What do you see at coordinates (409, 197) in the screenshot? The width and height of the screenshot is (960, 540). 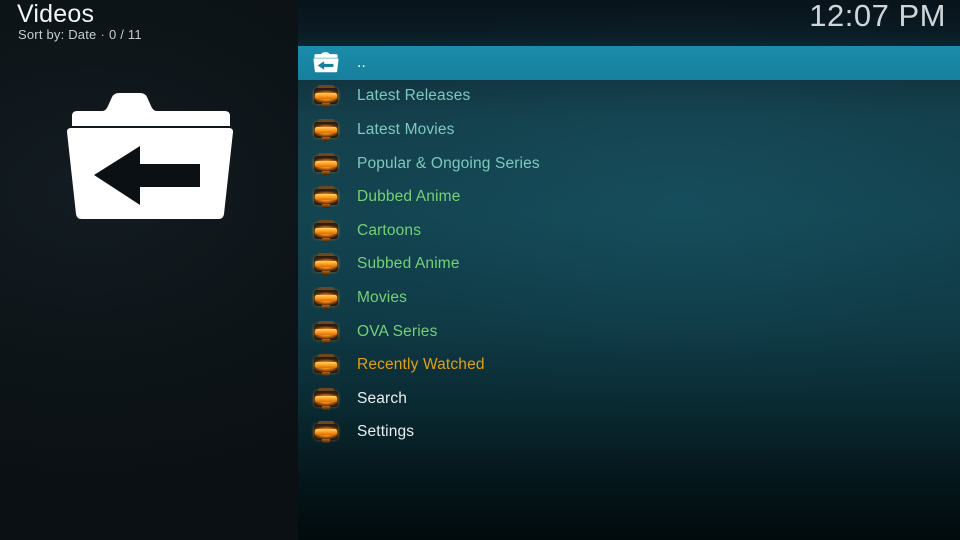 I see `list-item-label: Dubbed Anime` at bounding box center [409, 197].